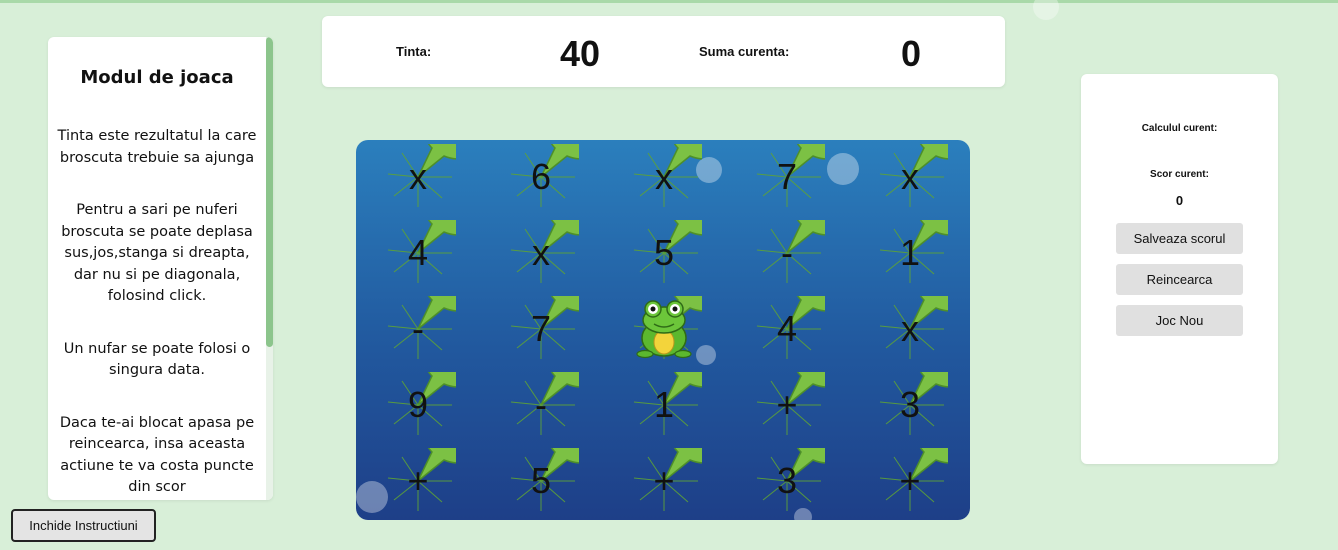 This screenshot has width=1338, height=550. What do you see at coordinates (1179, 200) in the screenshot?
I see `current-score-value: 0` at bounding box center [1179, 200].